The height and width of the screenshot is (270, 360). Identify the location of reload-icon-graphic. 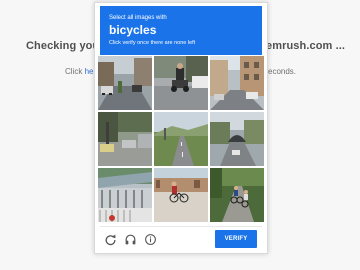
(110, 240).